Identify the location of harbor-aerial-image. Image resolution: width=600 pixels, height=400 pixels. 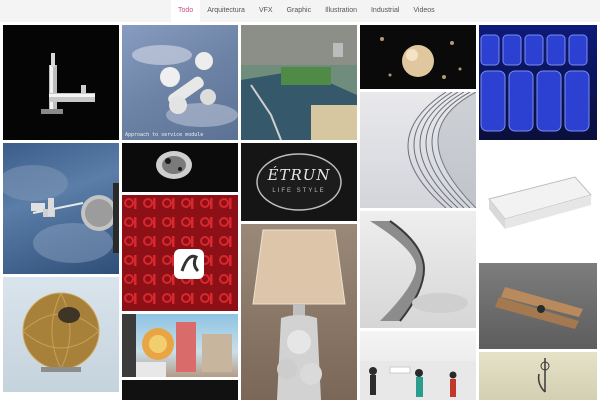
(299, 82).